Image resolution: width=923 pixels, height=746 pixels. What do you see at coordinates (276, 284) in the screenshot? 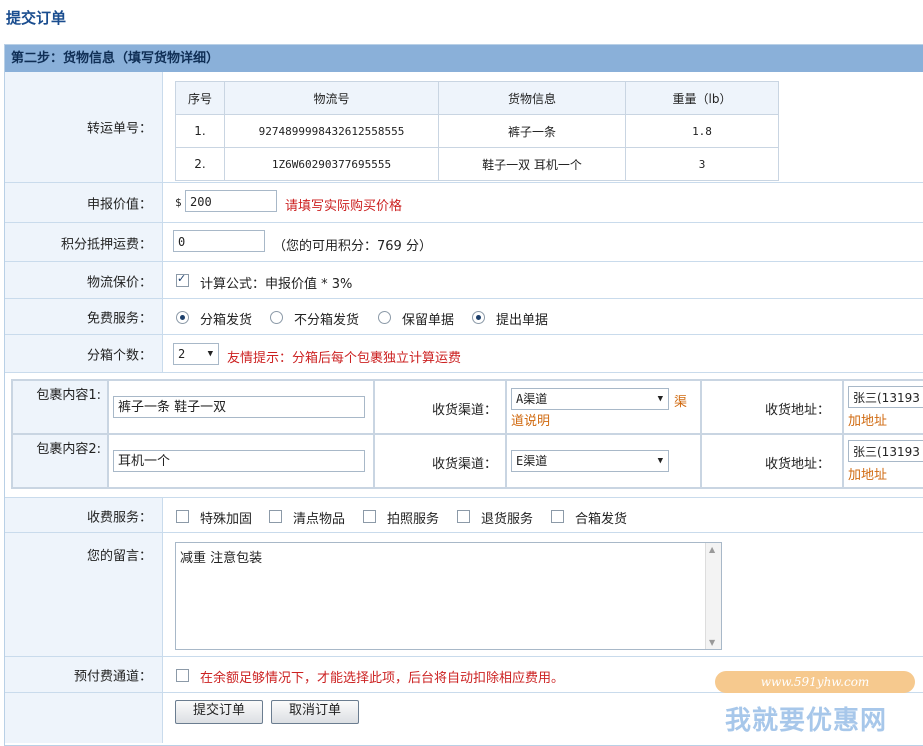
I see `insurance-formula: 计算公式：申报价值 * 3%` at bounding box center [276, 284].